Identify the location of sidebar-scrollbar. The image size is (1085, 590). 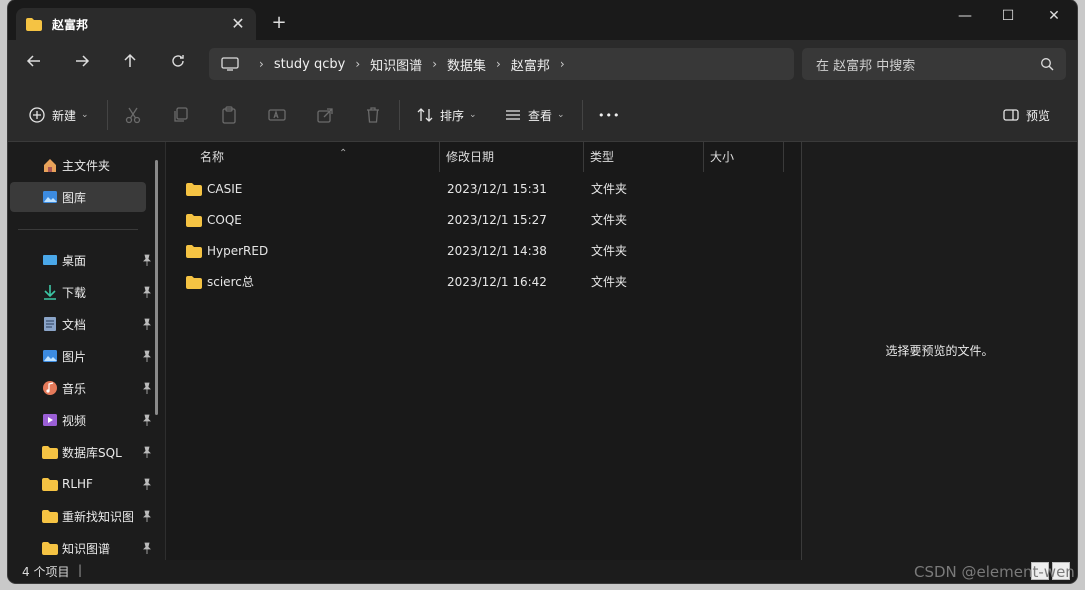
(156, 287).